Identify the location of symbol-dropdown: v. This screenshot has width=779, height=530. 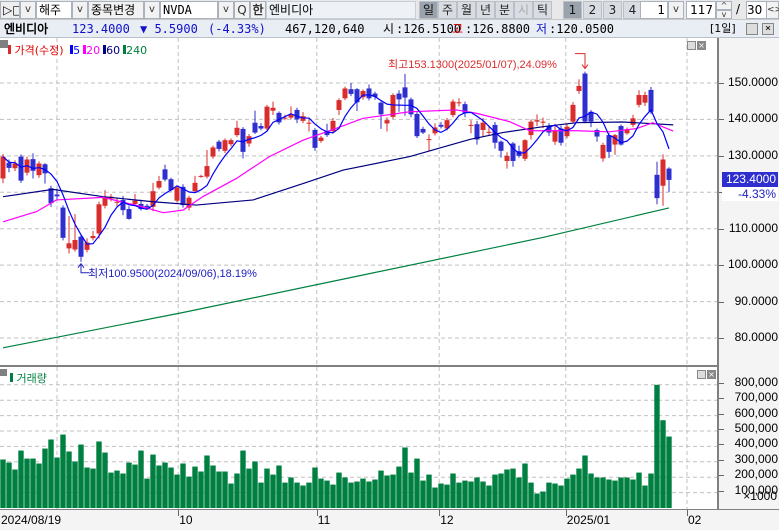
(226, 10).